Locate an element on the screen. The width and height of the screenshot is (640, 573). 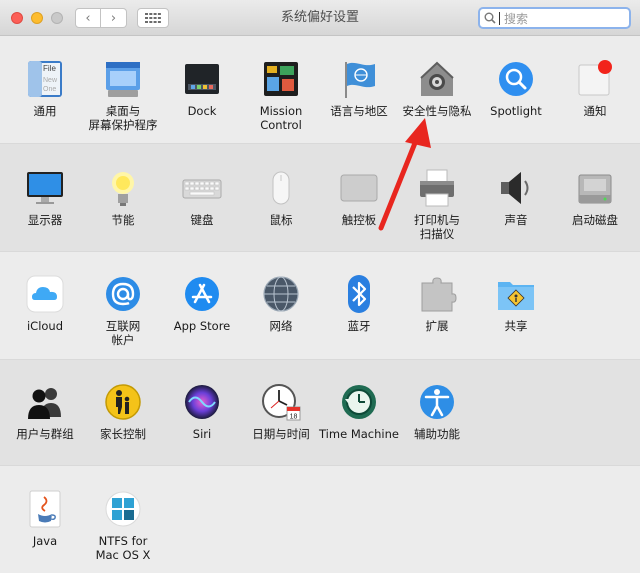
pref-app-store: App Store is located at coordinates (202, 303).